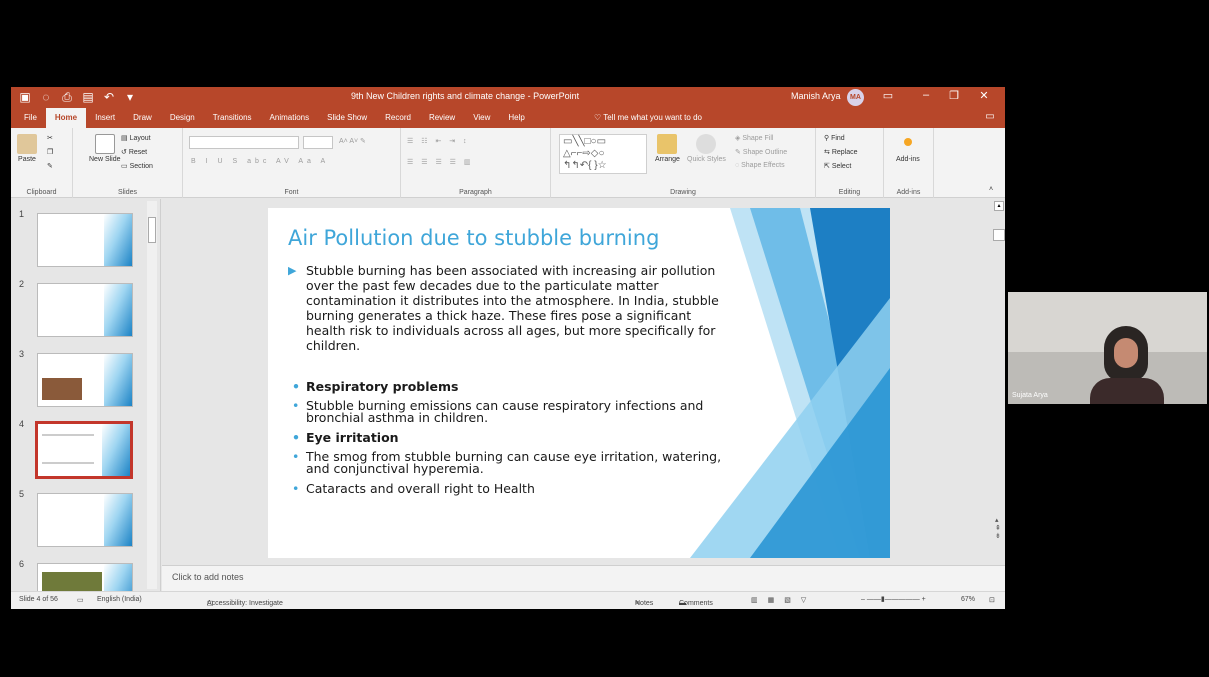 Image resolution: width=1209 pixels, height=677 pixels. I want to click on participant-name: Sujata Arya, so click(1030, 395).